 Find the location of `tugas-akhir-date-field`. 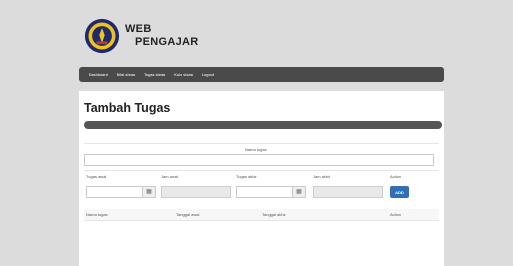

tugas-akhir-date-field is located at coordinates (264, 195).